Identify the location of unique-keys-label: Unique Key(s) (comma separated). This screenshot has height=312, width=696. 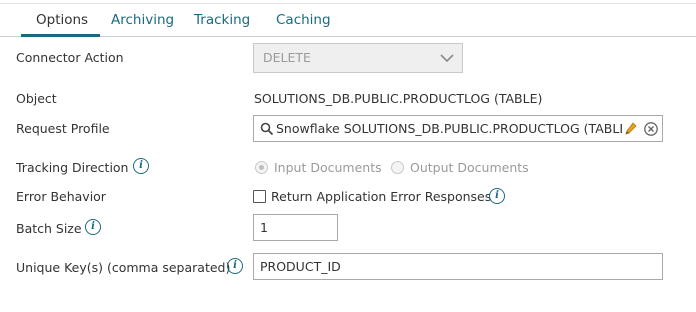
(123, 267).